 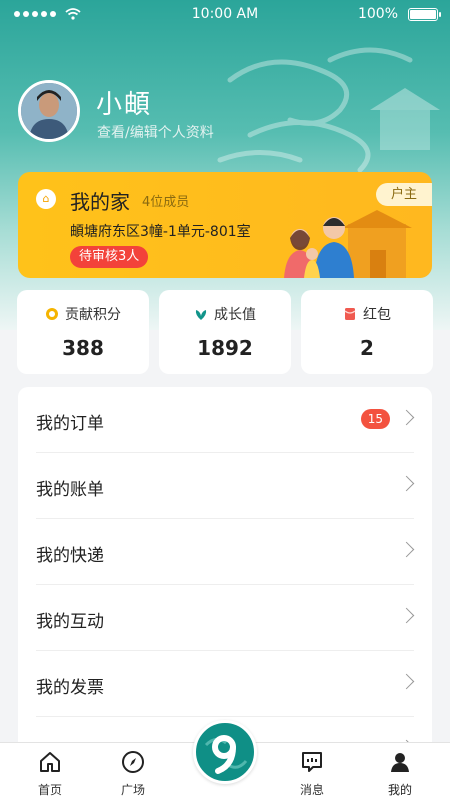 I want to click on family-address: 頔塘府东区3幢-1单元-801室, so click(x=160, y=232).